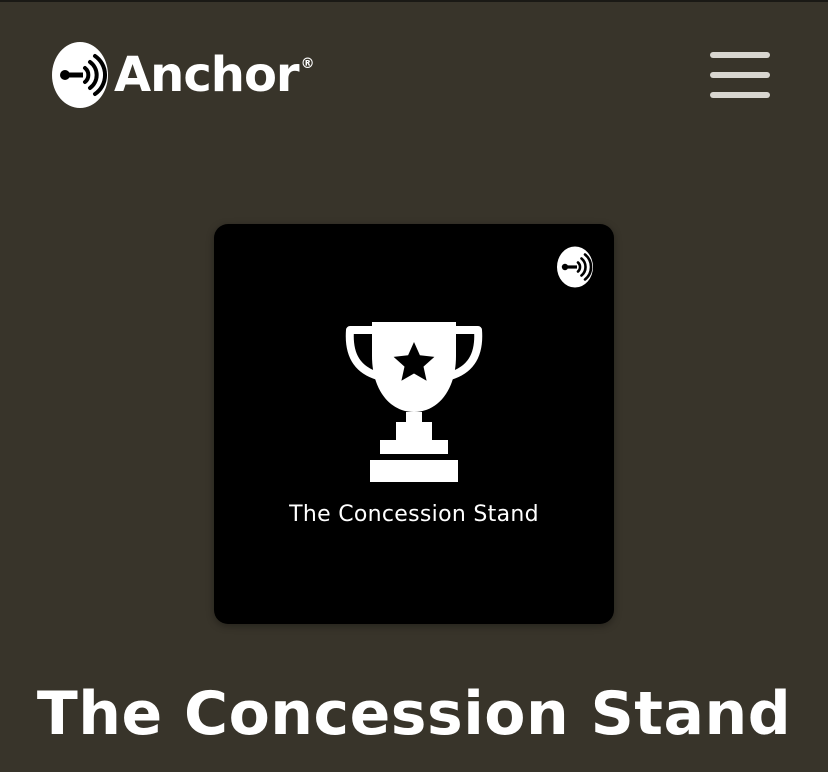 The width and height of the screenshot is (828, 772). I want to click on cover-caption: The Concession Stand, so click(414, 514).